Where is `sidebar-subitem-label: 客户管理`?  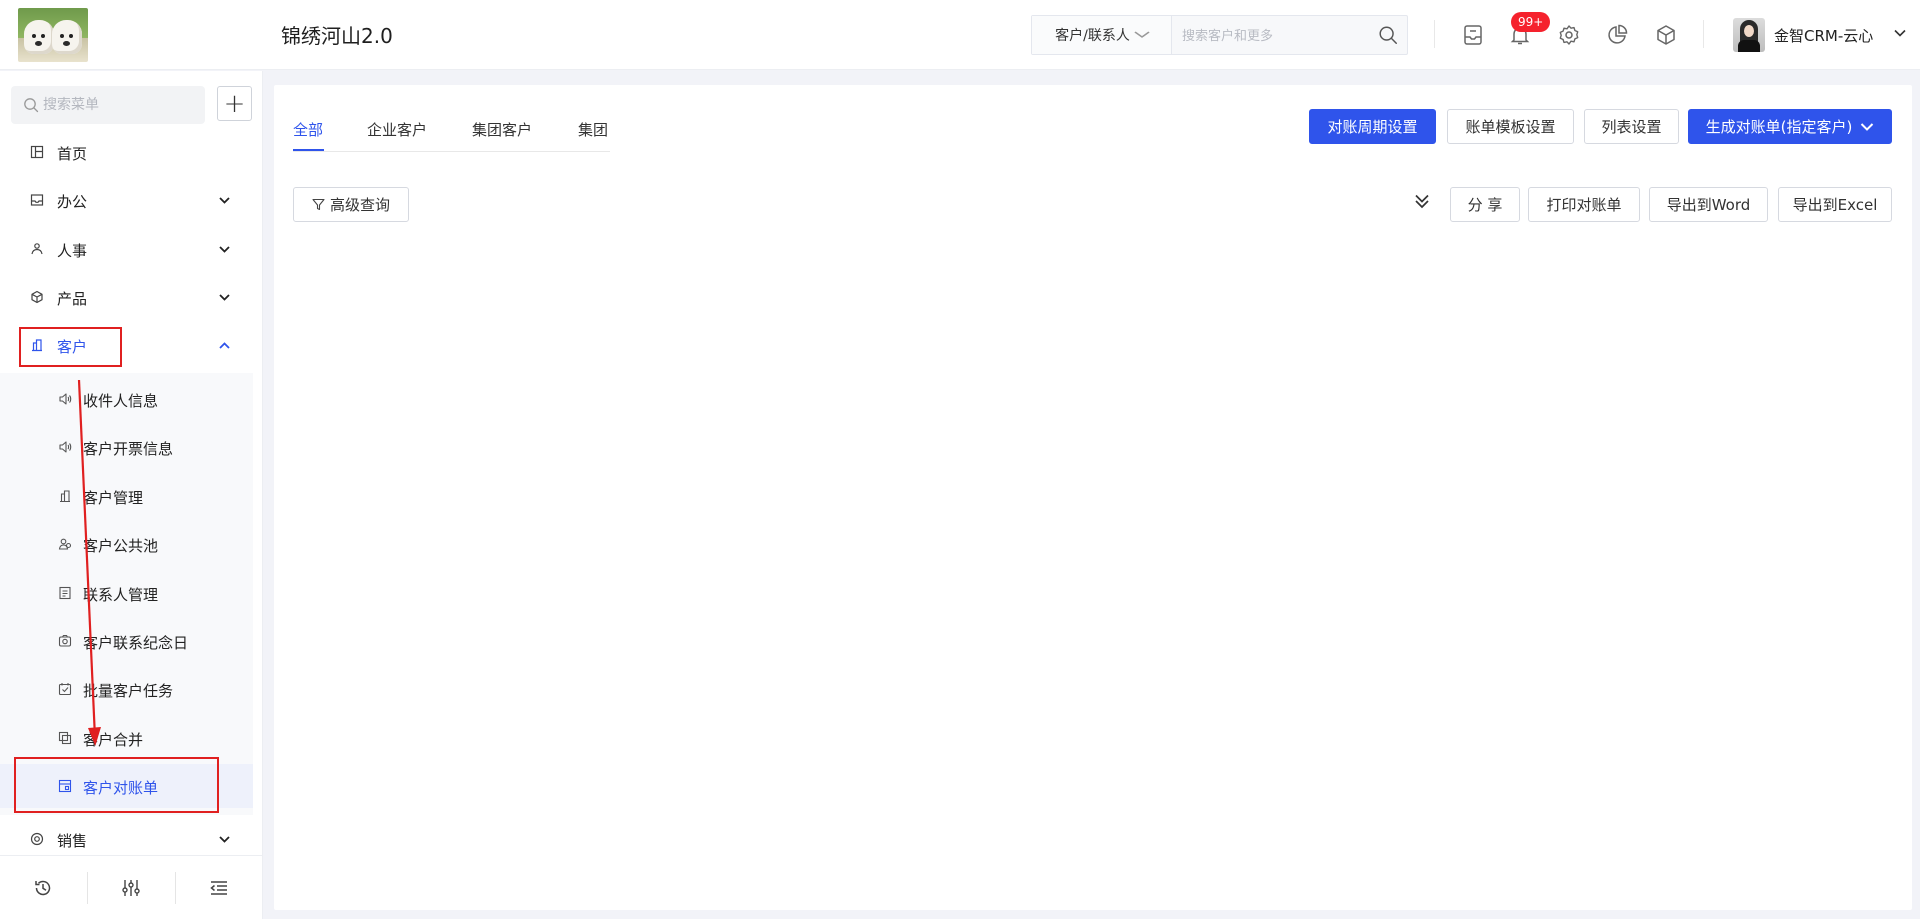
sidebar-subitem-label: 客户管理 is located at coordinates (113, 498).